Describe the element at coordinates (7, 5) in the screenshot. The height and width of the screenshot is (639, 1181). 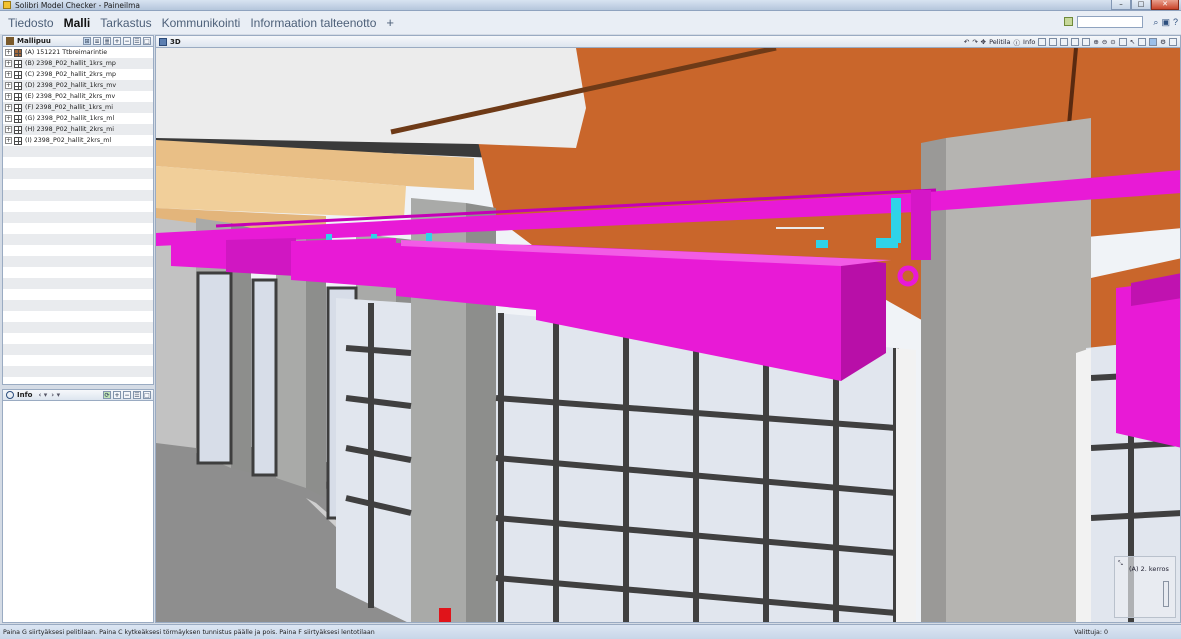
I see `app-icon` at that location.